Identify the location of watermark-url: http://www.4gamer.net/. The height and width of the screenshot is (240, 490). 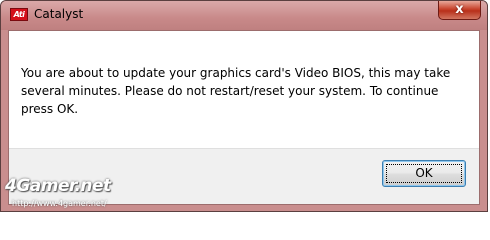
(59, 203).